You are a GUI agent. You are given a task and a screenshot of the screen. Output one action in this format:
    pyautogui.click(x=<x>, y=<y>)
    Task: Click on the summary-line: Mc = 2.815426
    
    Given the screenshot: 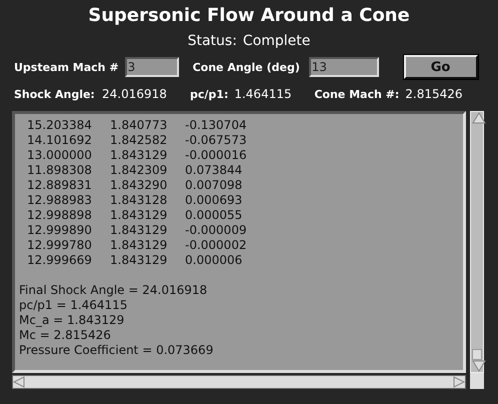 What is the action you would take?
    pyautogui.click(x=65, y=335)
    